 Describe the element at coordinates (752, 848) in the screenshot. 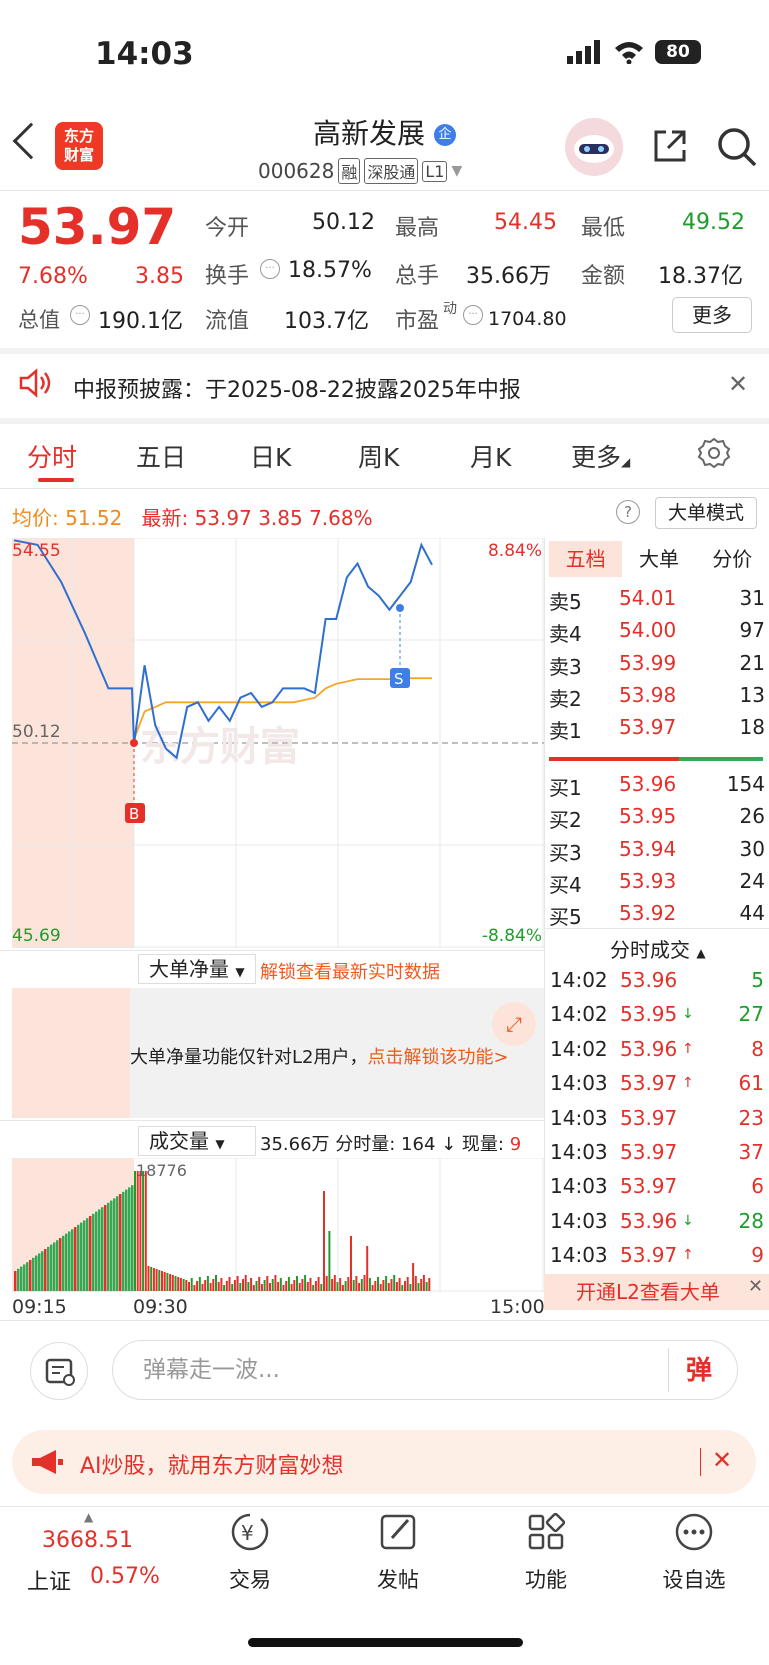

I see `bid-volume: 30` at that location.